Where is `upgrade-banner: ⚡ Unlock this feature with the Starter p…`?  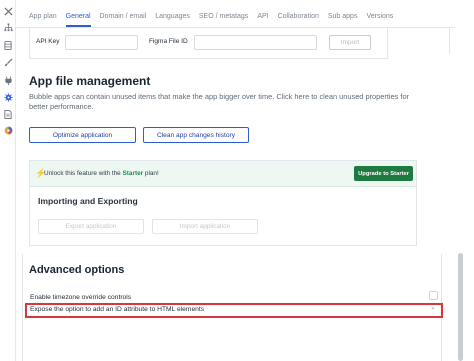 upgrade-banner: ⚡ Unlock this feature with the Starter p… is located at coordinates (223, 174).